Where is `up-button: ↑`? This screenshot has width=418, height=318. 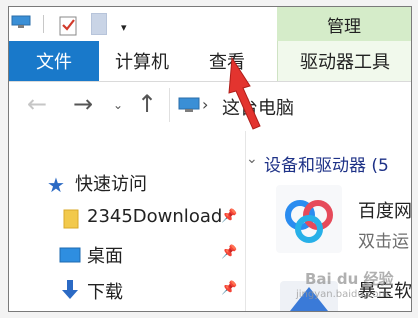 up-button: ↑ is located at coordinates (147, 104).